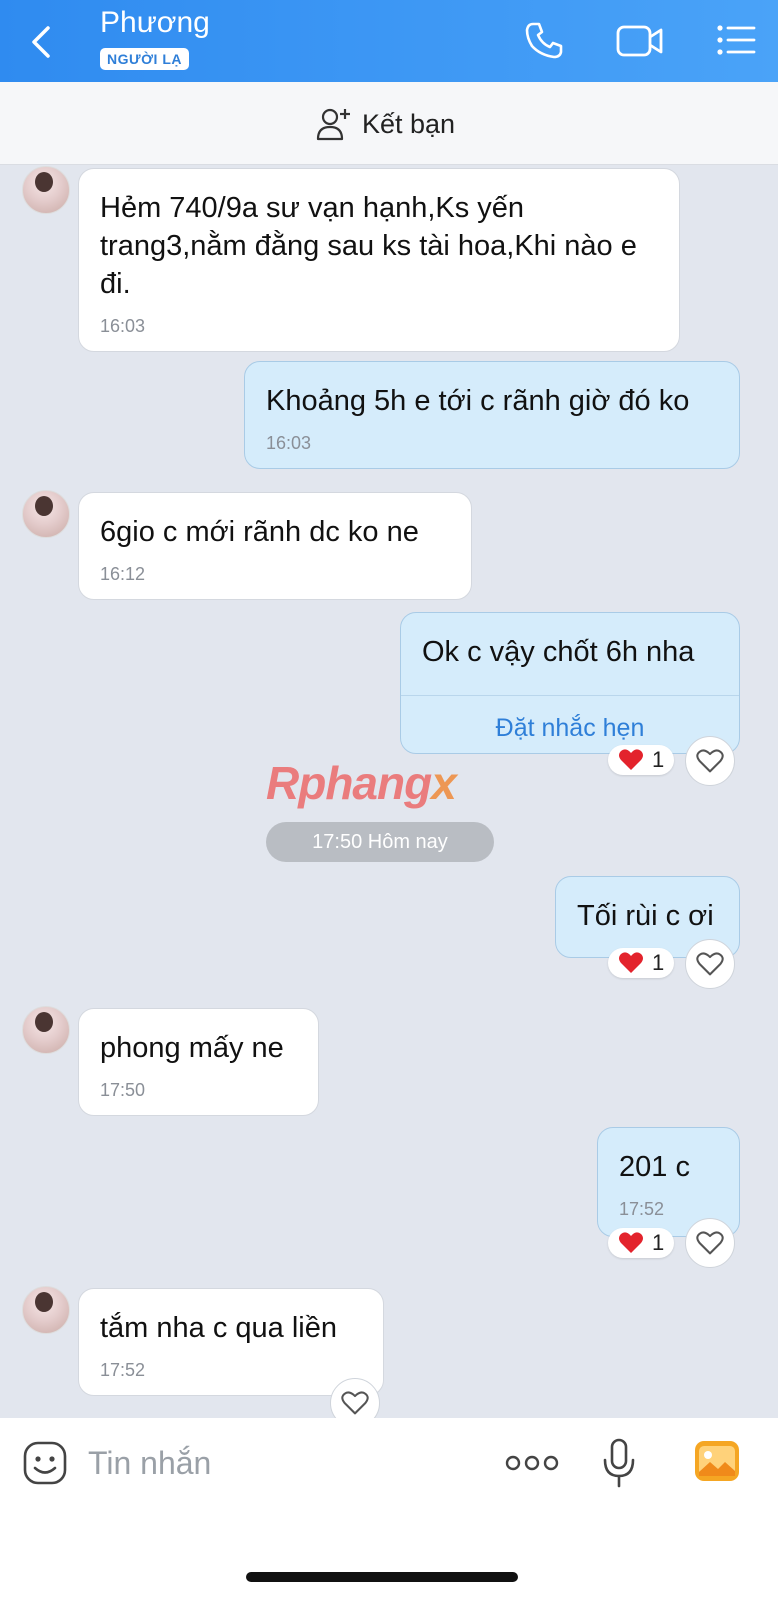  I want to click on message-text: Ok c vậy chốt 6h nha, so click(558, 652).